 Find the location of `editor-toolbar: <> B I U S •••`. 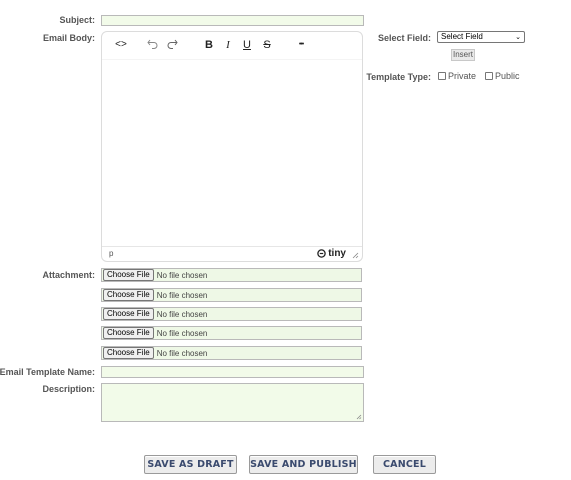

editor-toolbar: <> B I U S ••• is located at coordinates (232, 45).